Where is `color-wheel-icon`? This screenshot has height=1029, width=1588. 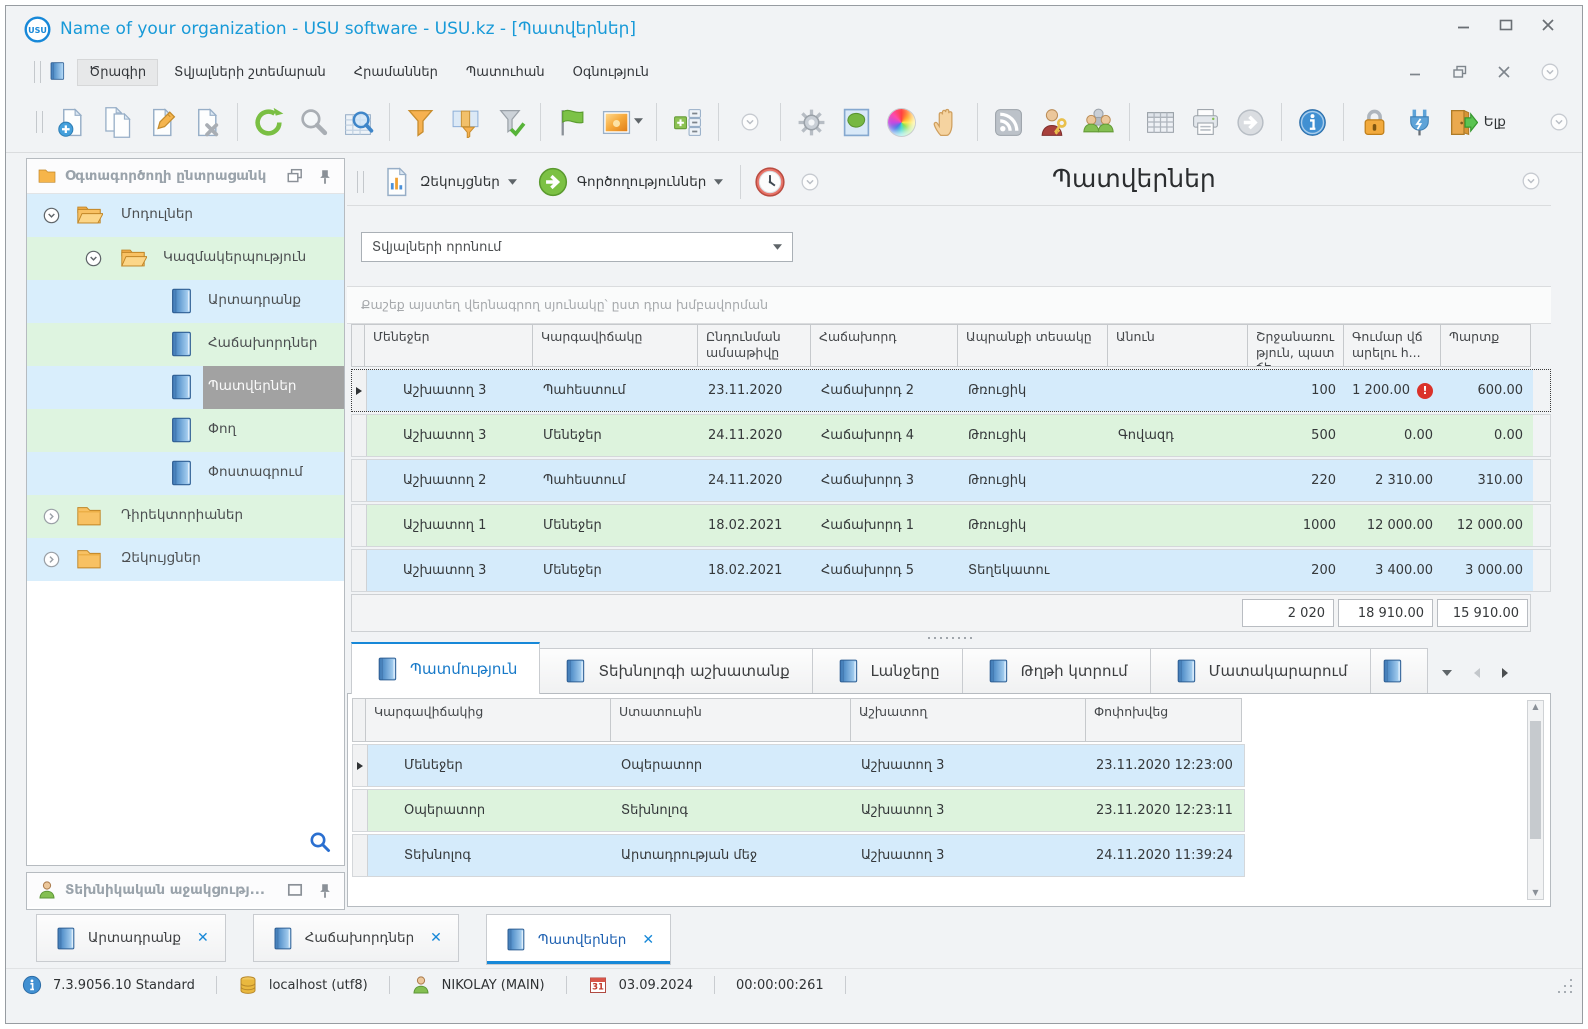
color-wheel-icon is located at coordinates (901, 122).